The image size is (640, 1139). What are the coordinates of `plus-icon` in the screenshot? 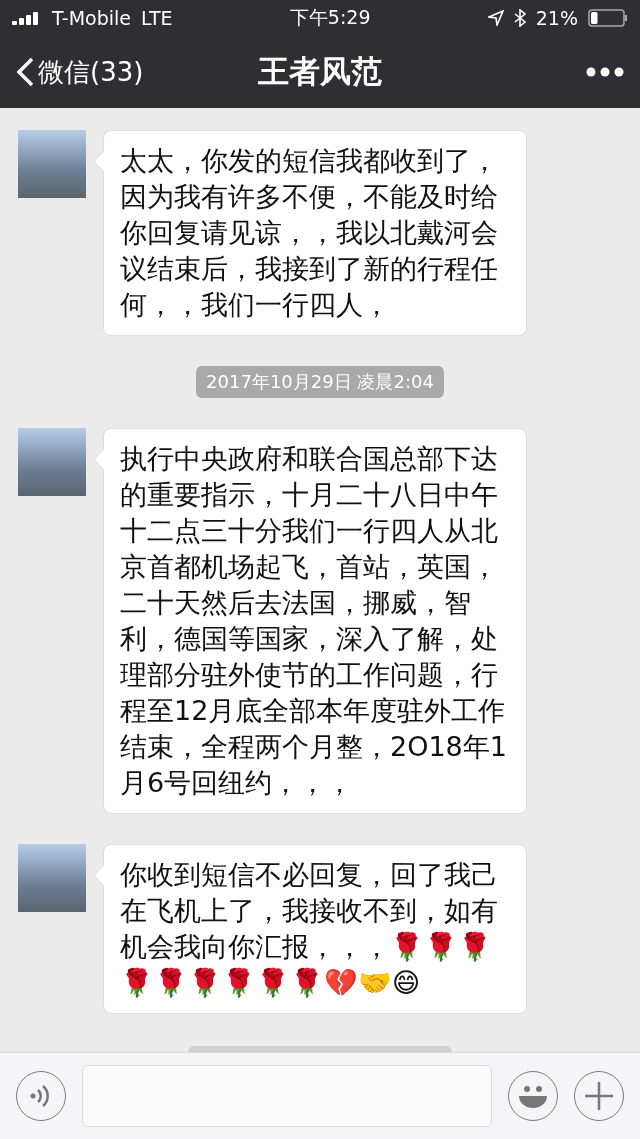 It's located at (599, 1096).